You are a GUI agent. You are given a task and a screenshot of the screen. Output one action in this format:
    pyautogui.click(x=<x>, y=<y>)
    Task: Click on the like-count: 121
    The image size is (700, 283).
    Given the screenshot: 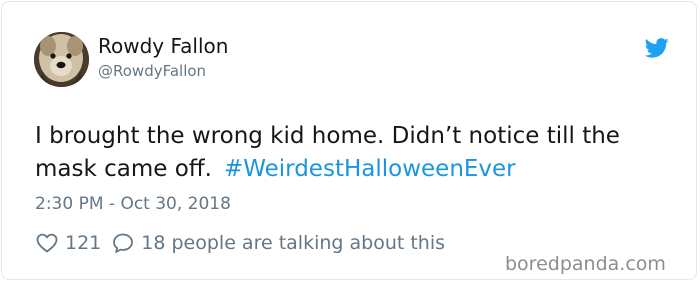 What is the action you would take?
    pyautogui.click(x=83, y=243)
    